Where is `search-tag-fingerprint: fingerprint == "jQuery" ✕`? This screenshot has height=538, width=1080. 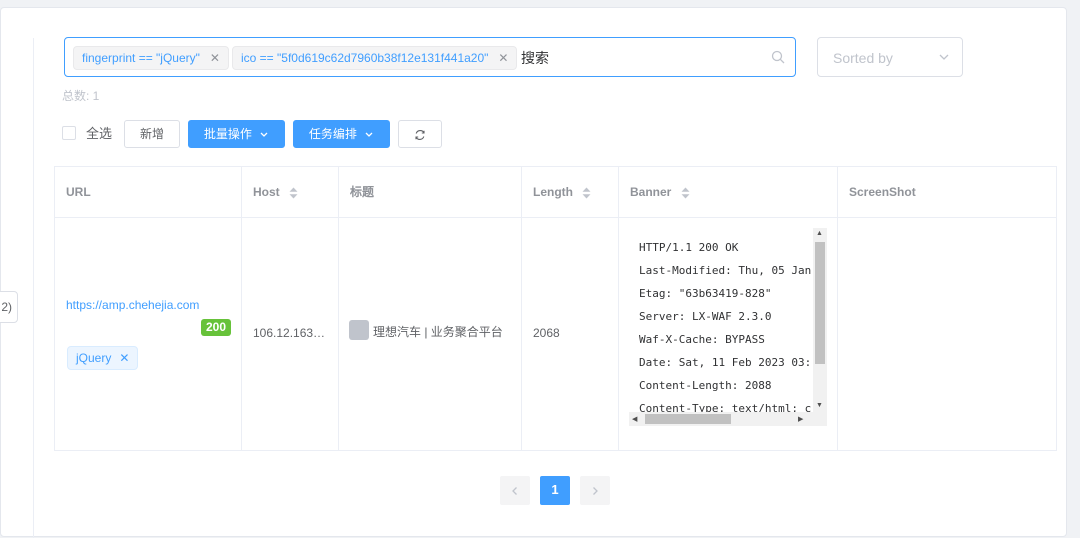 search-tag-fingerprint: fingerprint == "jQuery" ✕ is located at coordinates (151, 58).